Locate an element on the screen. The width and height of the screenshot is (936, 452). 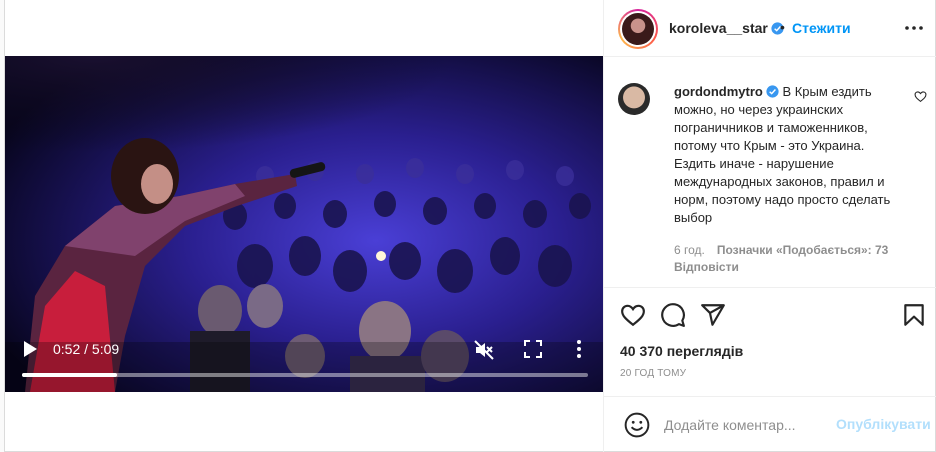
follow-button: Стежити is located at coordinates (821, 28).